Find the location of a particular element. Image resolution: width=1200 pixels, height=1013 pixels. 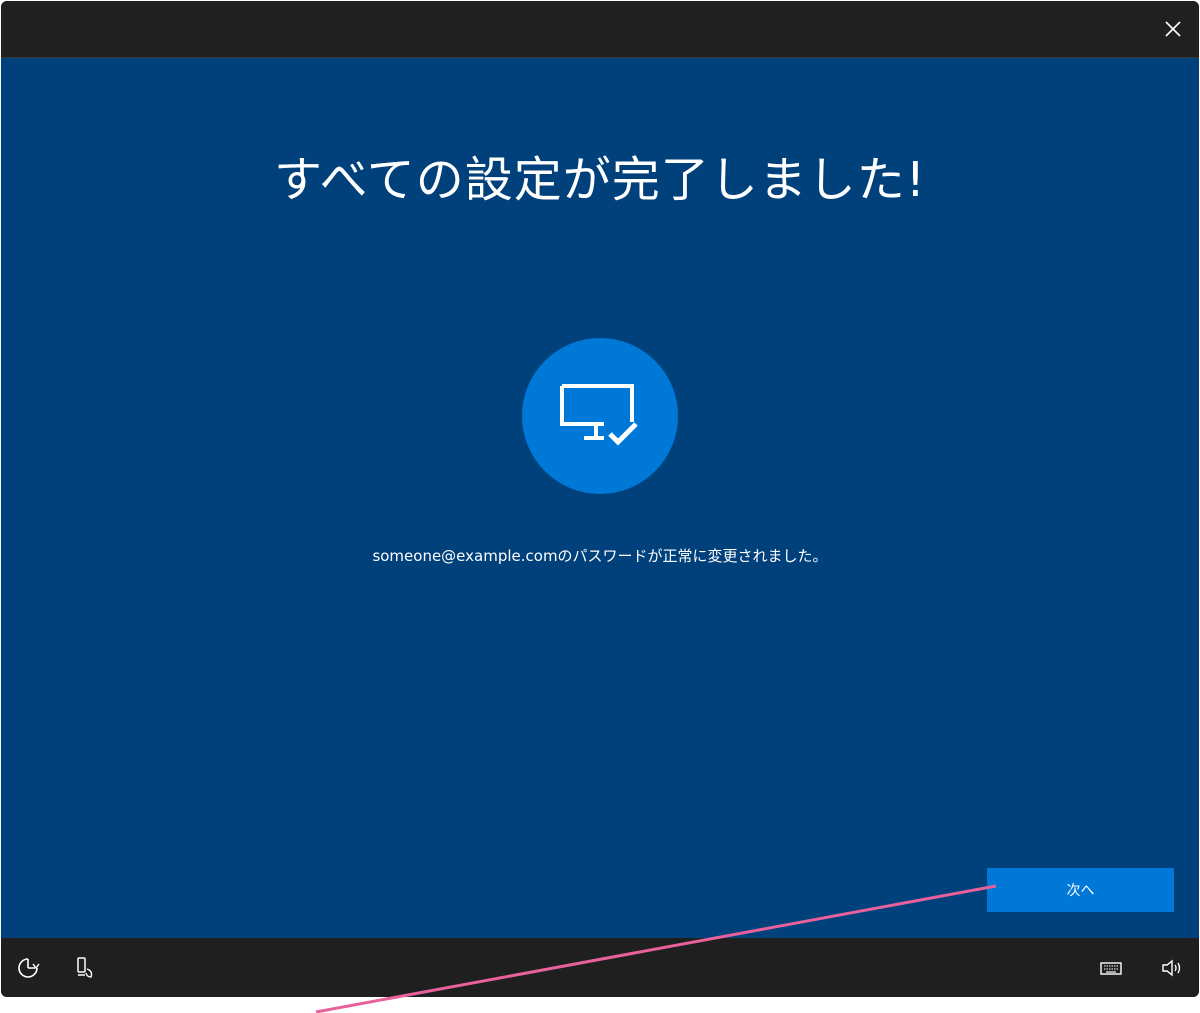

narrator-icon is located at coordinates (85, 967).